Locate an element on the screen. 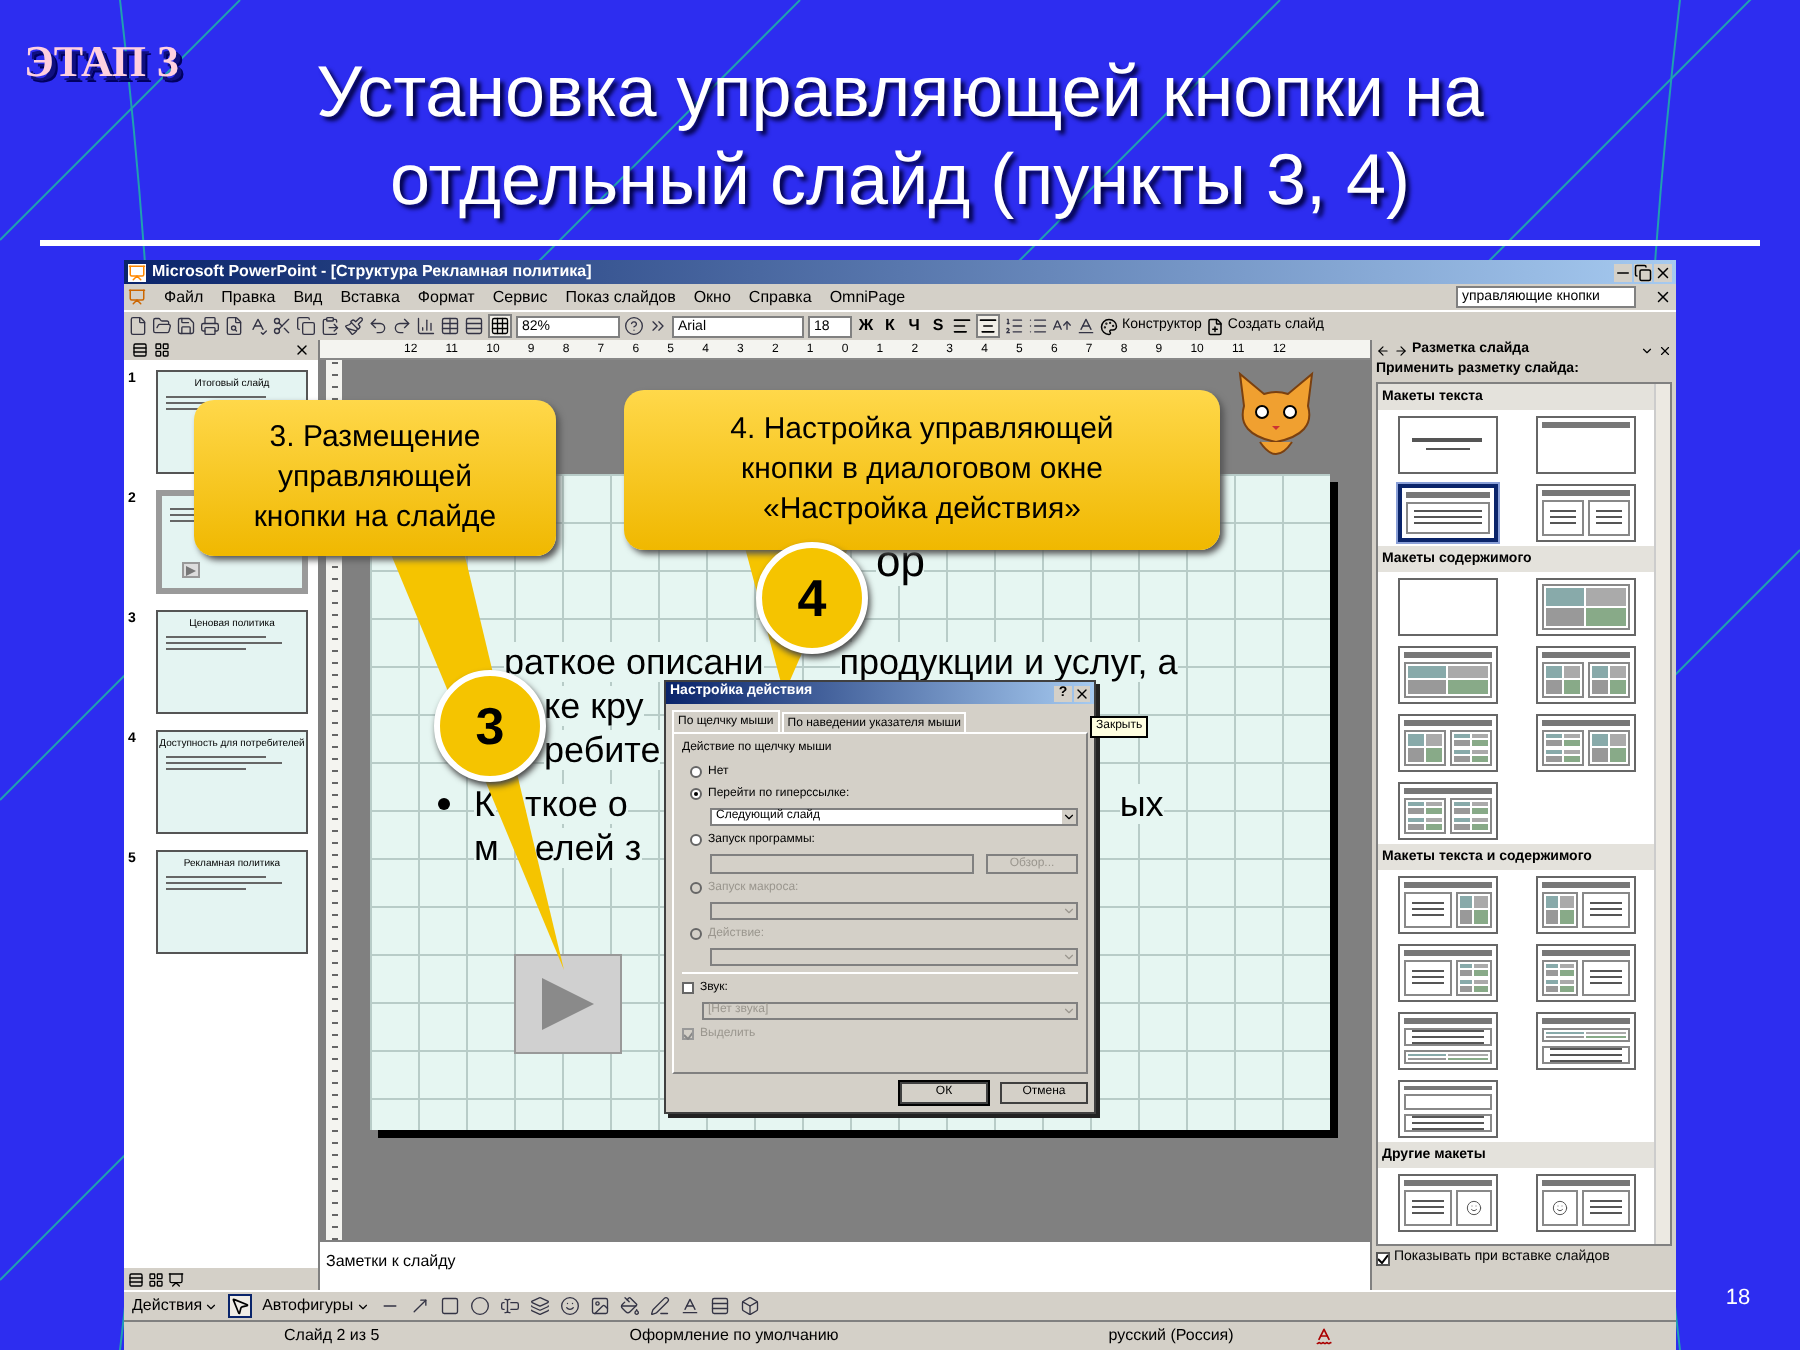 The width and height of the screenshot is (1800, 1350). slide-text: елей з is located at coordinates (588, 848).